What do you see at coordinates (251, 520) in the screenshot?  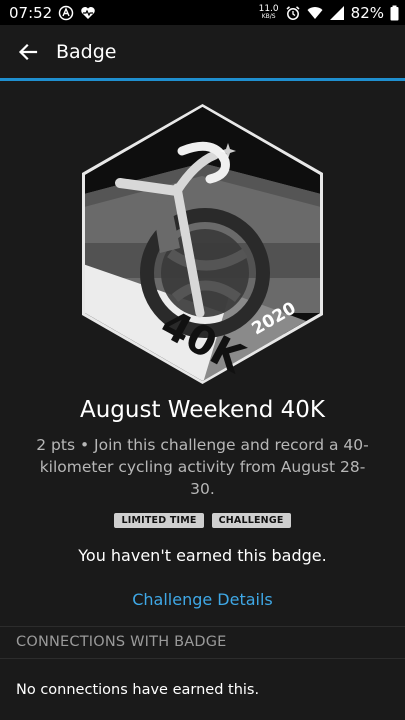 I see `tag-challenge: CHALLENGE` at bounding box center [251, 520].